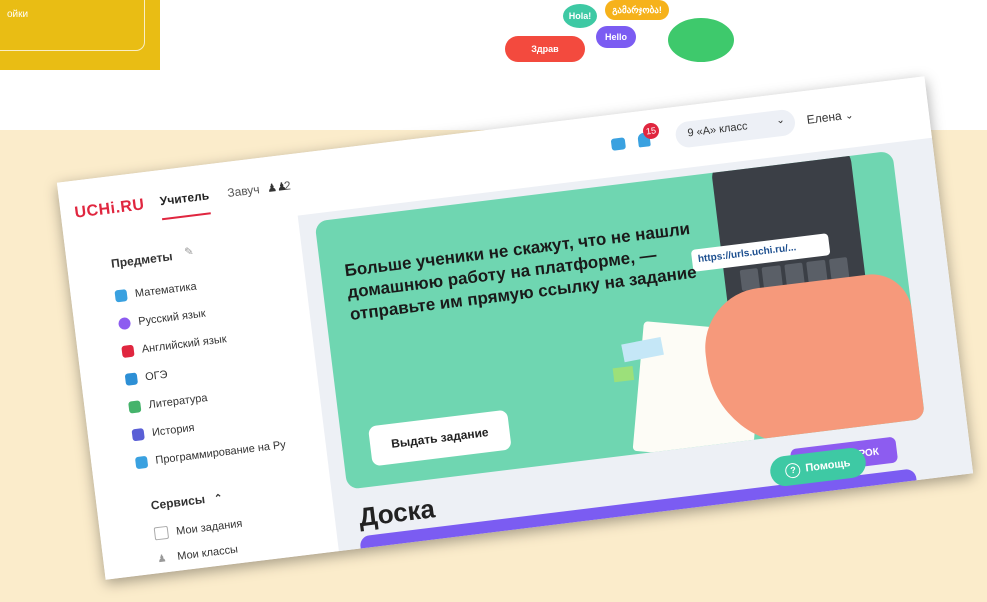 The image size is (987, 602). I want to click on sidebar-item-russian: Русский язык, so click(162, 319).